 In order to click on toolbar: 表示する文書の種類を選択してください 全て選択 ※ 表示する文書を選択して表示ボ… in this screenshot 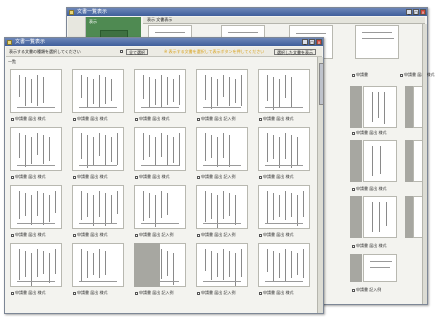, I will do `click(164, 52)`.